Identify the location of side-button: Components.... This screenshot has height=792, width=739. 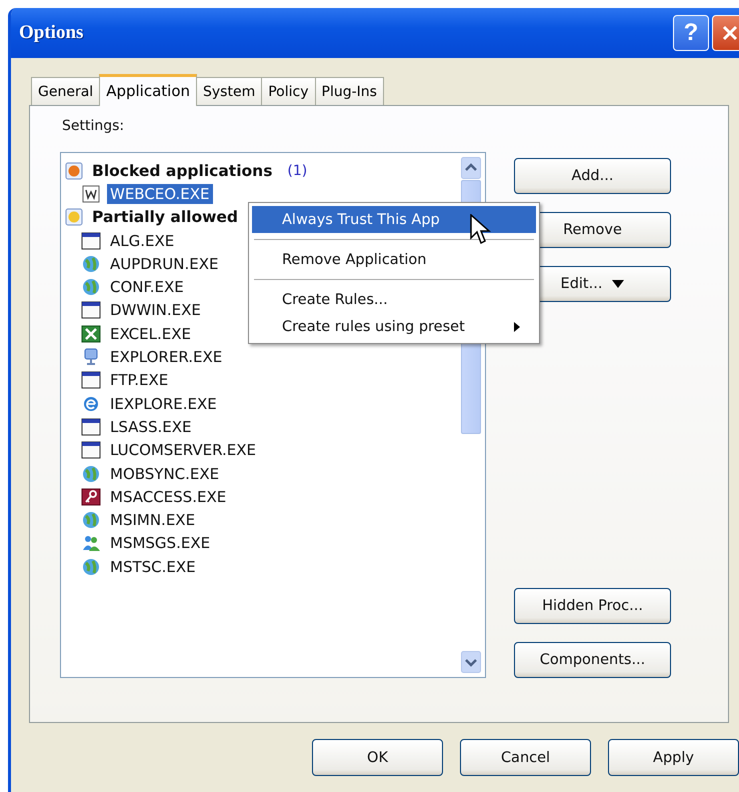
(592, 660).